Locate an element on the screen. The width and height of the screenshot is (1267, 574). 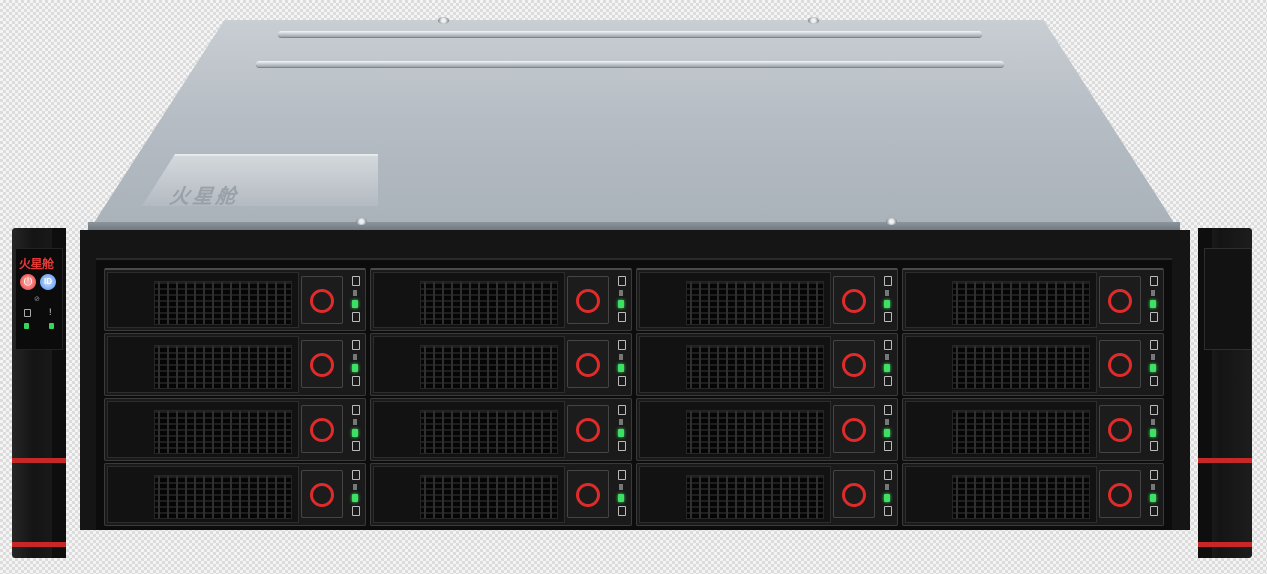
control-panel: 火星舱 ⏻ ID ⊘ ! is located at coordinates (39, 299).